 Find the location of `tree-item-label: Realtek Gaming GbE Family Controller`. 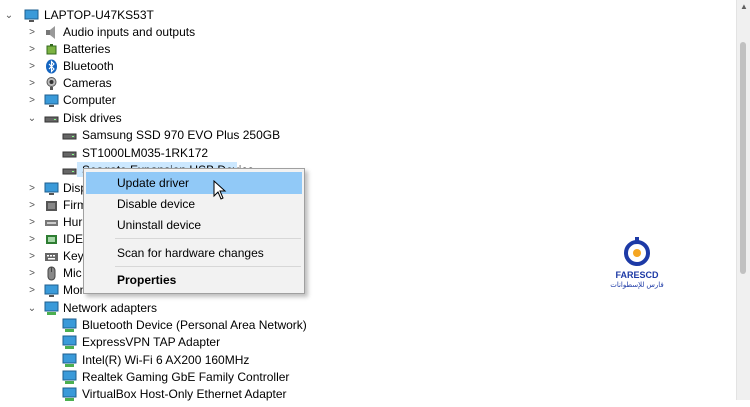

tree-item-label: Realtek Gaming GbE Family Controller is located at coordinates (186, 377).